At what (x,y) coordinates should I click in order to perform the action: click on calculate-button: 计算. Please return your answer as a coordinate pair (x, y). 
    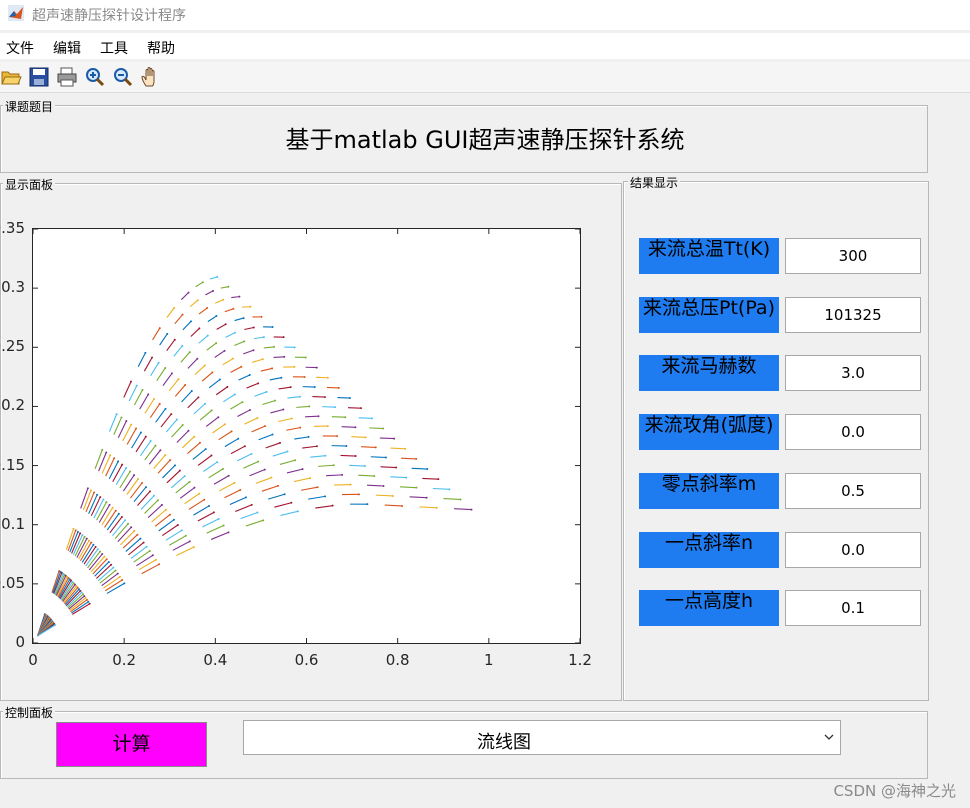
    Looking at the image, I should click on (131, 744).